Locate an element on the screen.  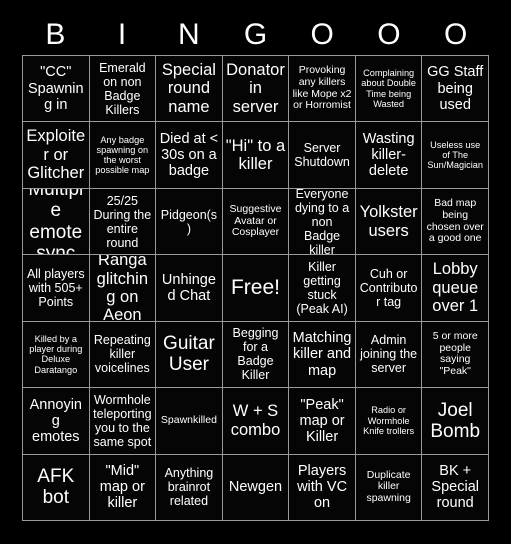
bingo-cell: Joel Bomb is located at coordinates (455, 421).